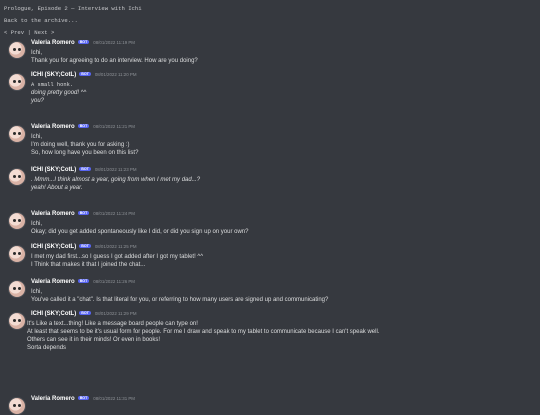  Describe the element at coordinates (114, 42) in the screenshot. I see `timestamp: 08/01/2022 11:19 PM` at that location.